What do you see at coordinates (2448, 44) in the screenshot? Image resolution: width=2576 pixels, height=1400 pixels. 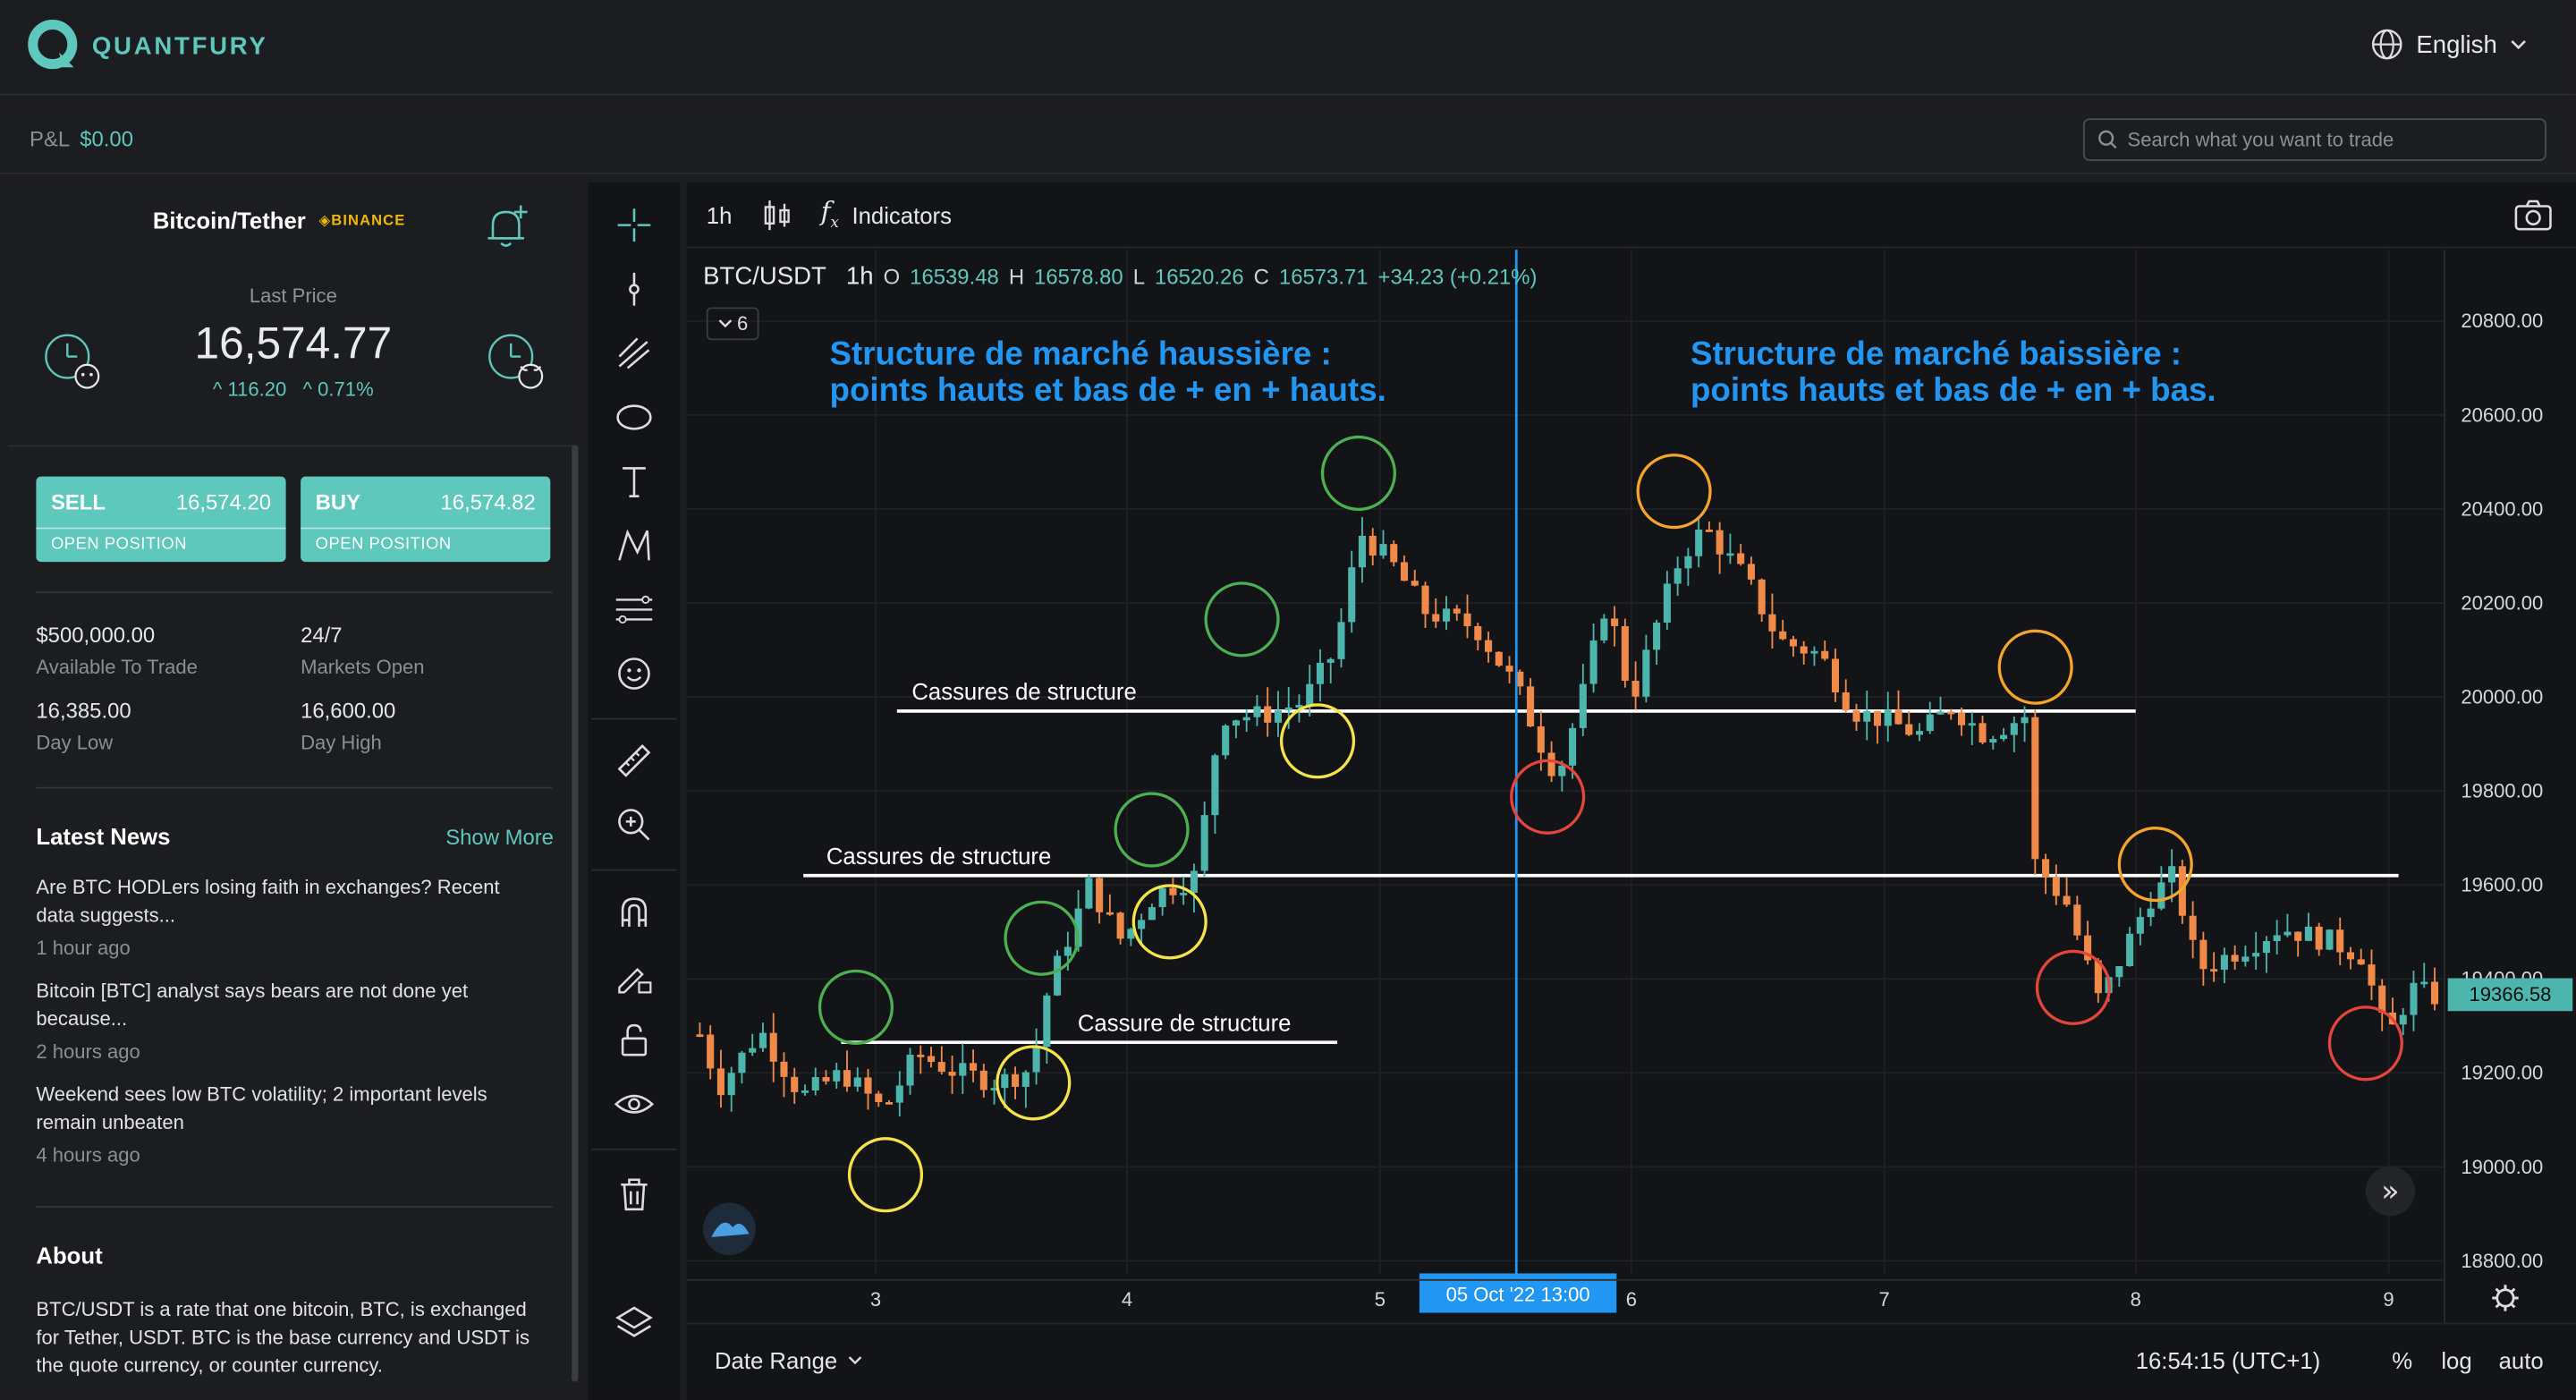 I see `language-selector: English` at bounding box center [2448, 44].